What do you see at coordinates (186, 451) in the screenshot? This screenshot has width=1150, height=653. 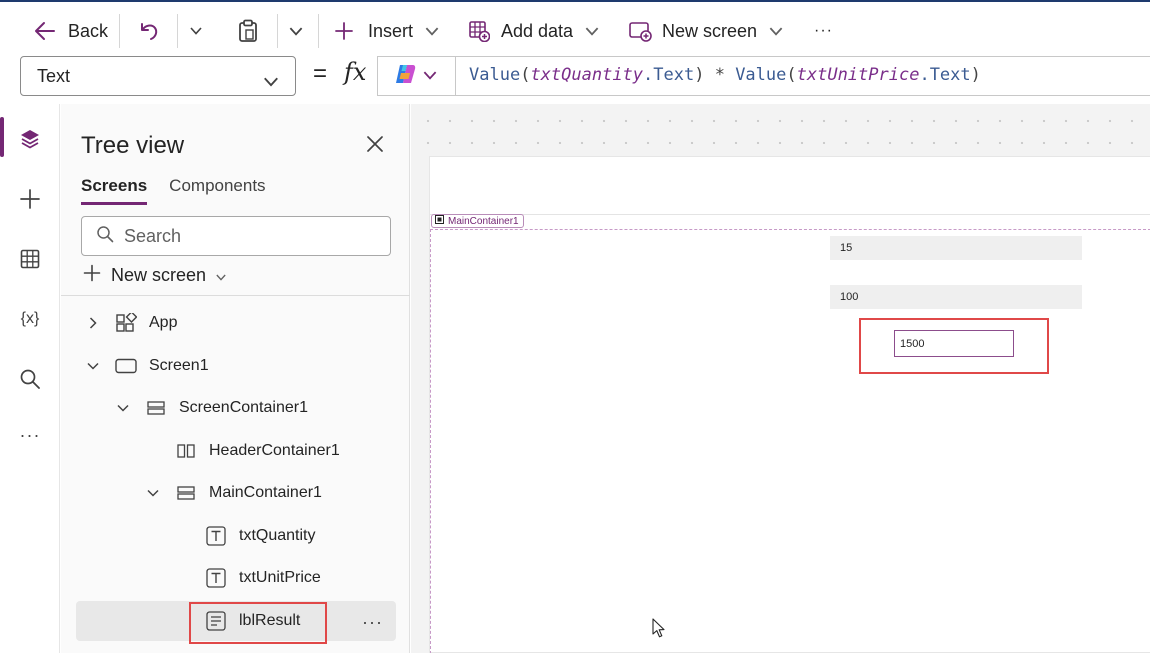 I see `horizontal-container-icon` at bounding box center [186, 451].